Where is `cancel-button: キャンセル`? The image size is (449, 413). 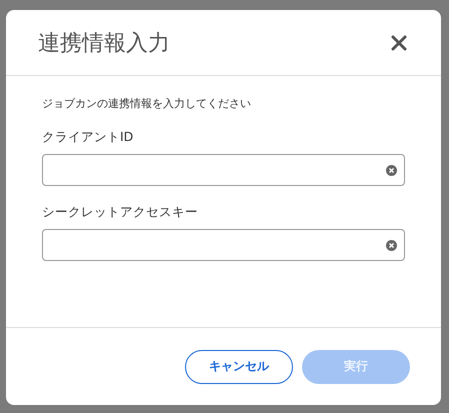
cancel-button: キャンセル is located at coordinates (239, 367).